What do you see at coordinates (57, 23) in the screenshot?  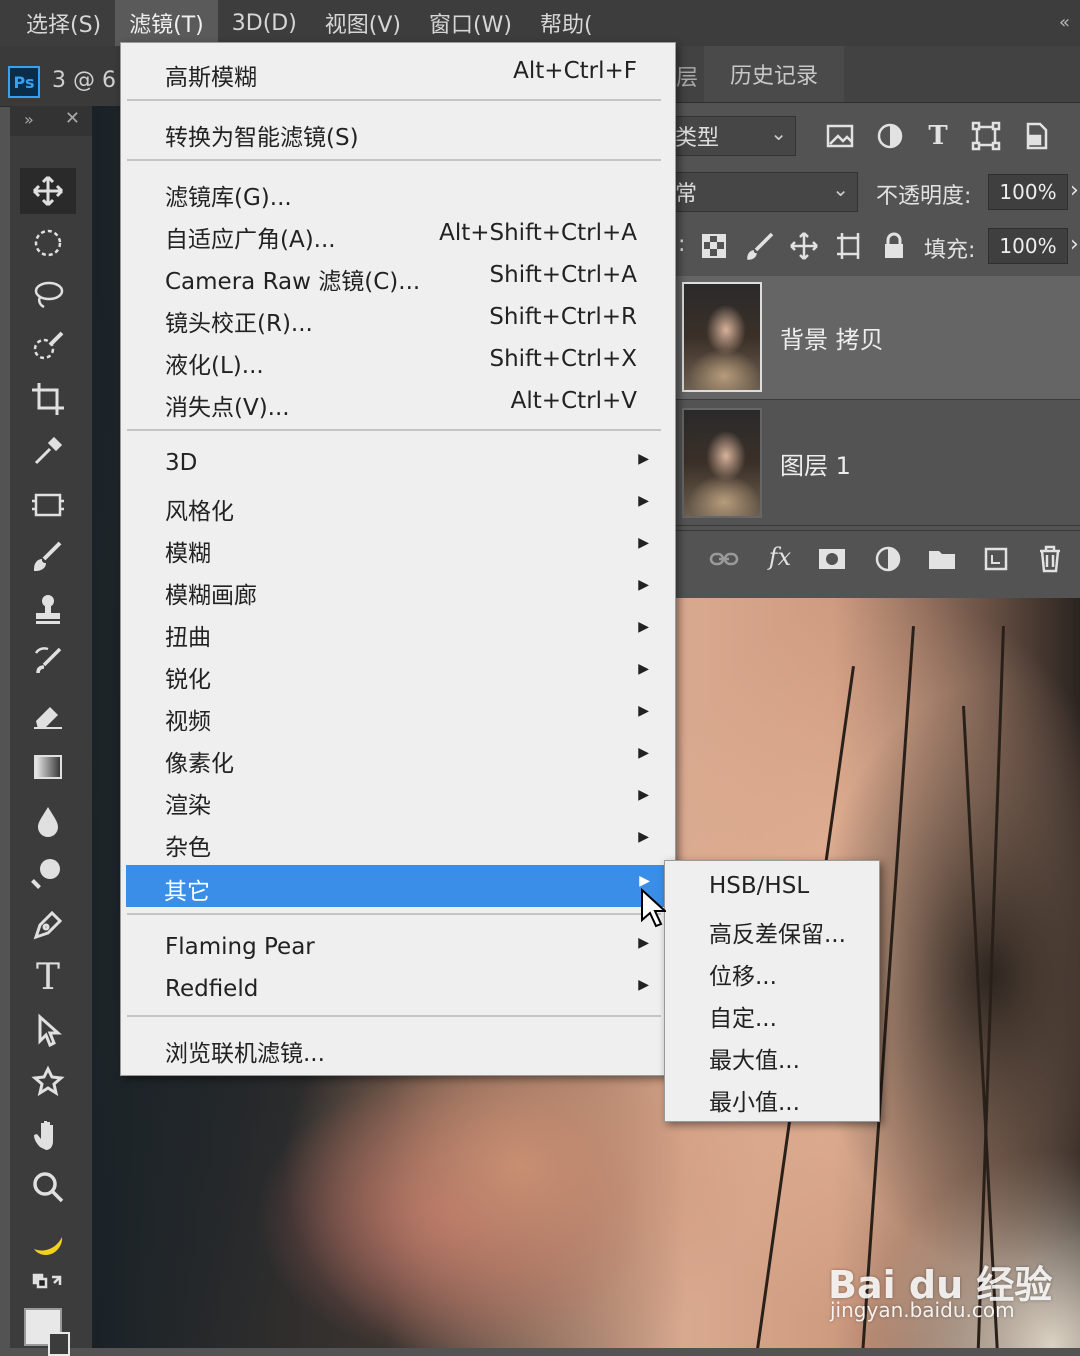 I see `menu-select: 选择(S)` at bounding box center [57, 23].